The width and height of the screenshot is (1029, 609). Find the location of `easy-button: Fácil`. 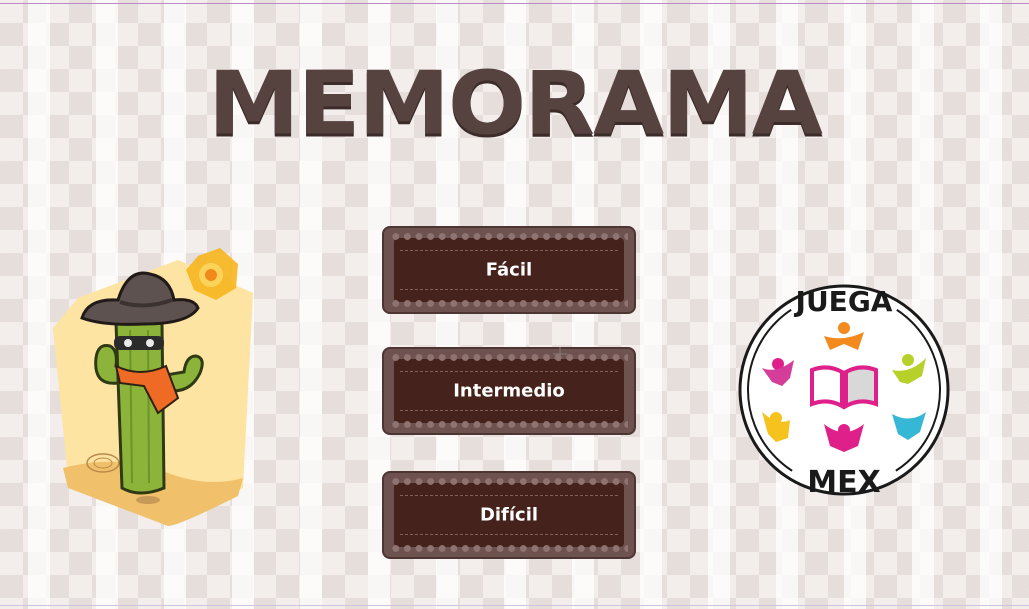

easy-button: Fácil is located at coordinates (509, 270).